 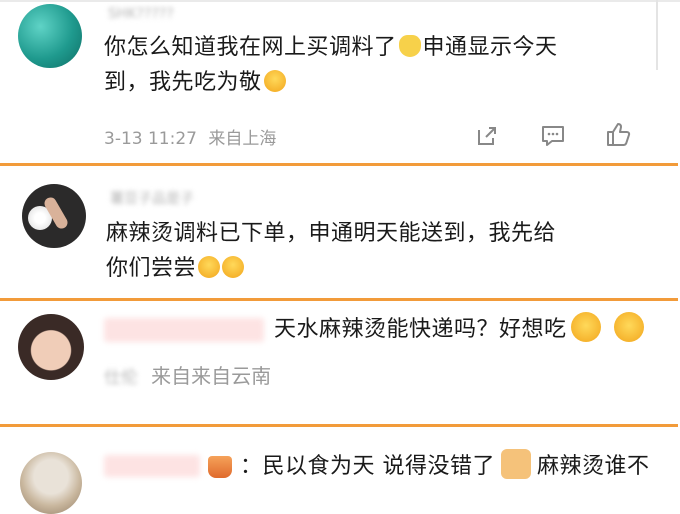 I want to click on comment-text: ：民以食为天 说得没错了 麻辣烫谁不, so click(x=445, y=466).